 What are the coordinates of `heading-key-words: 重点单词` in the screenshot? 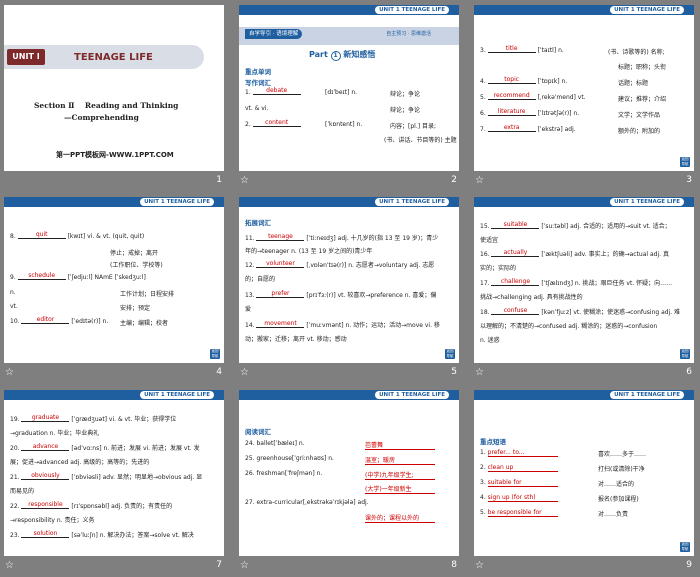 It's located at (258, 72).